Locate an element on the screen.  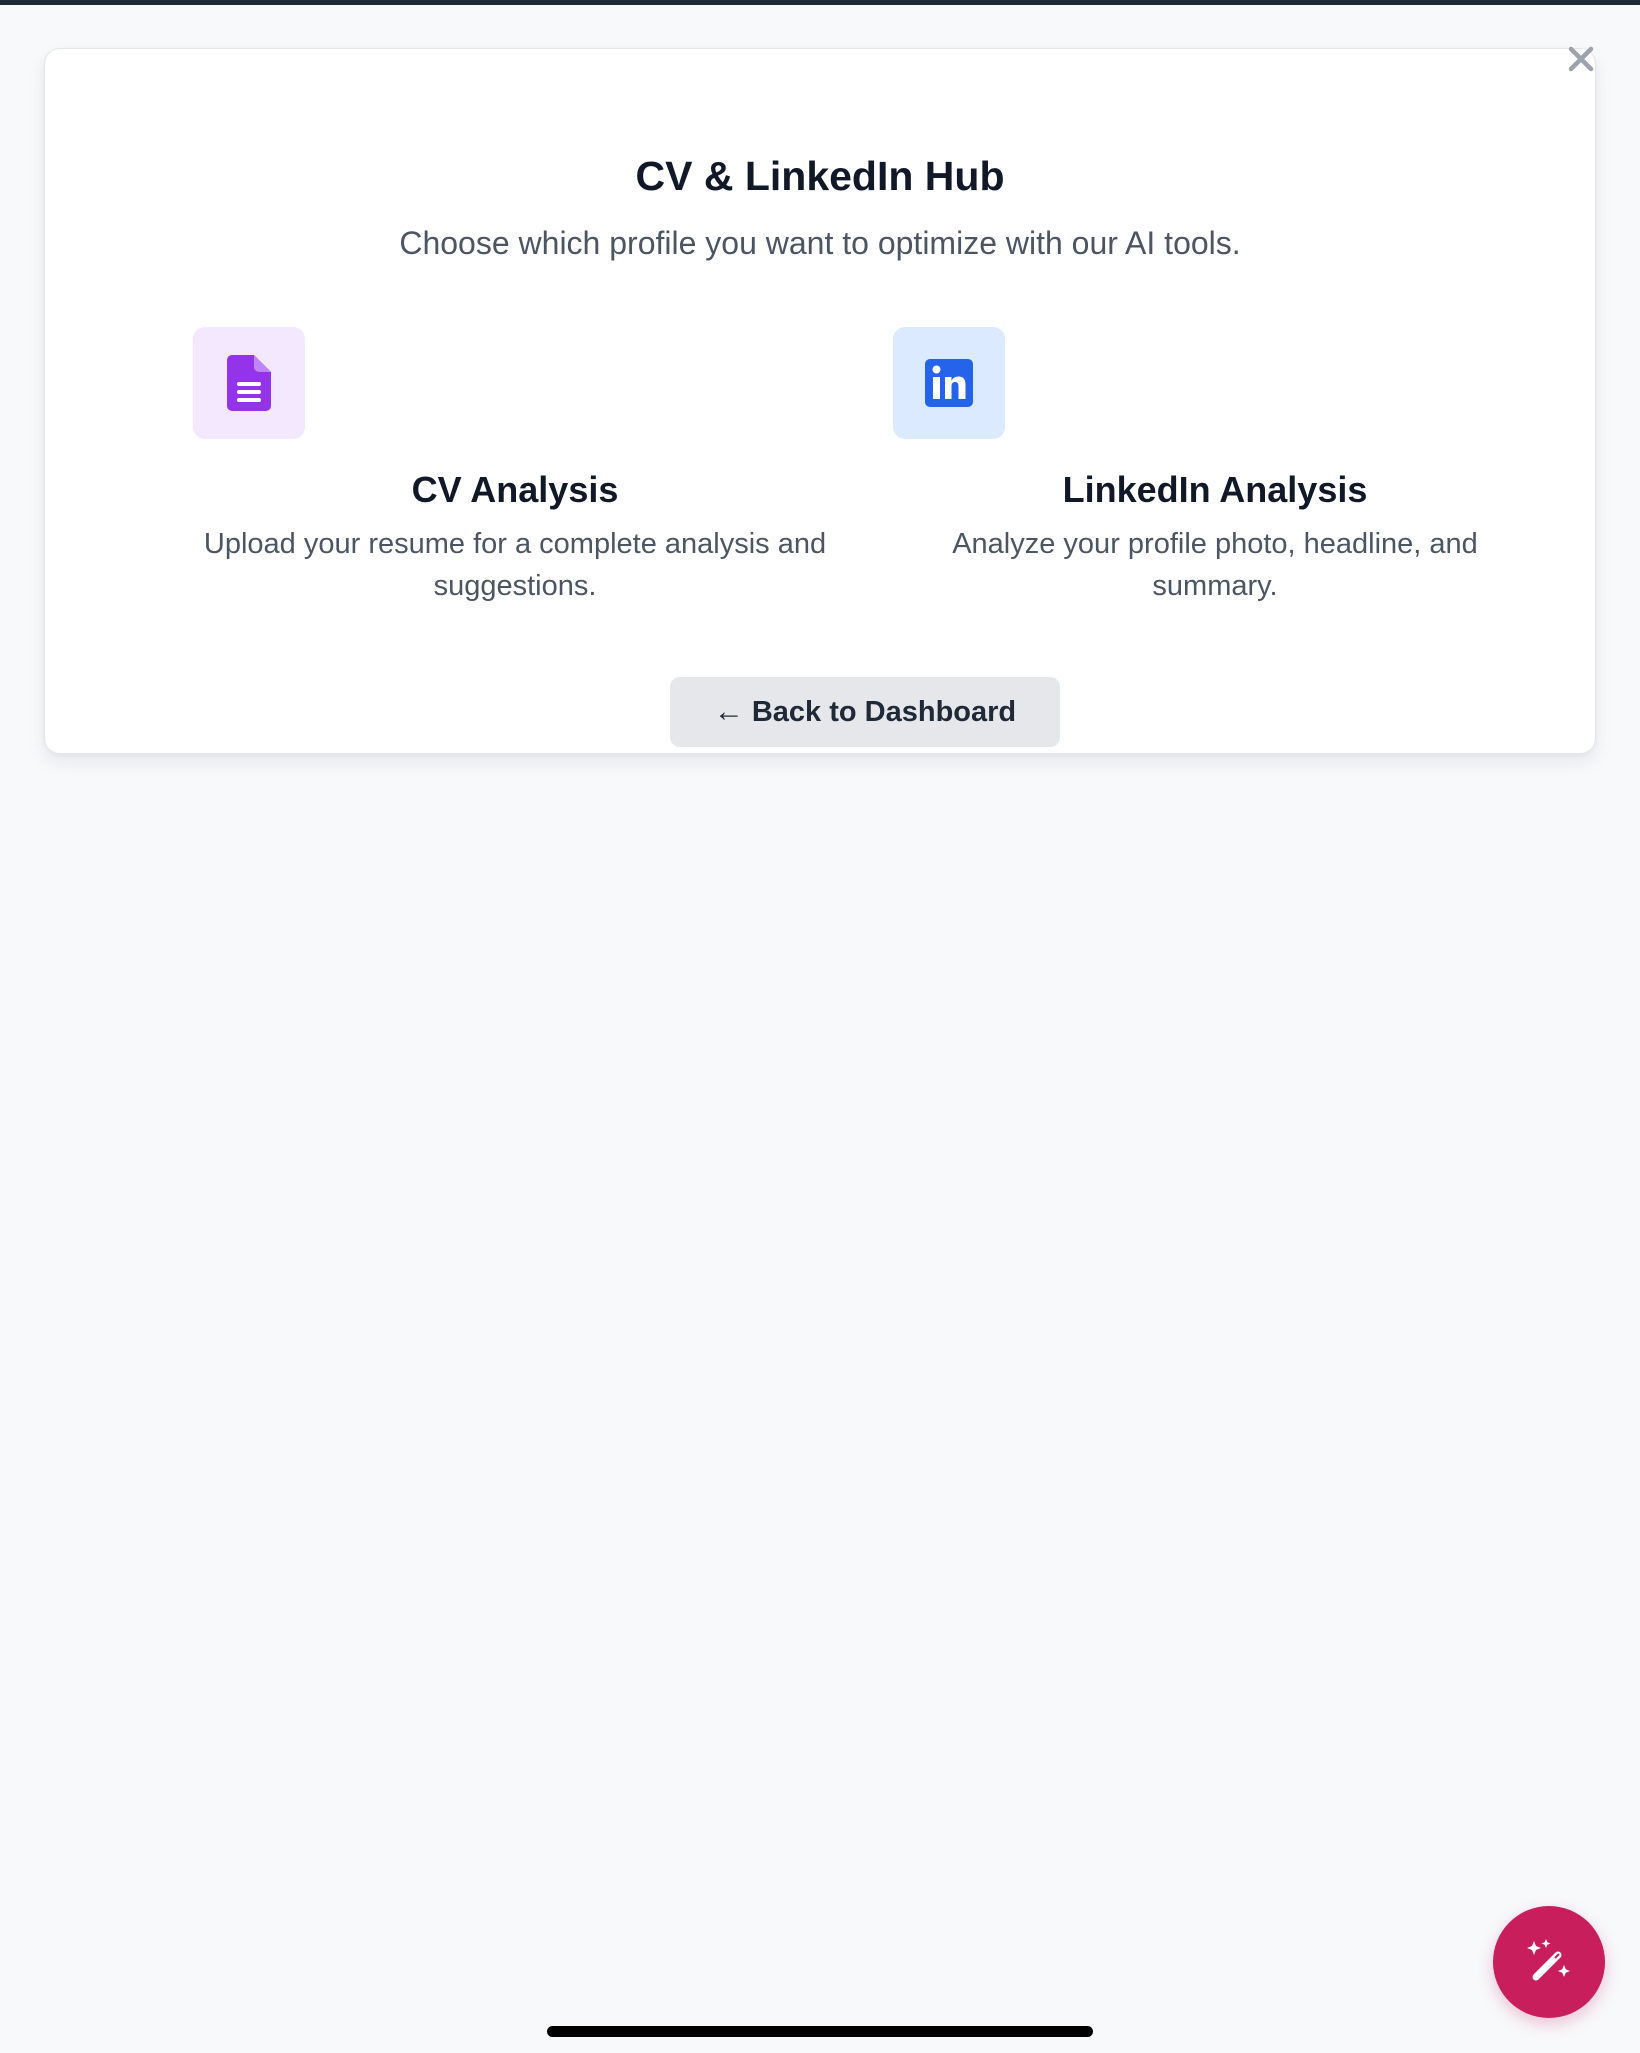
back-button-label: Back to Dashboard is located at coordinates (884, 711).